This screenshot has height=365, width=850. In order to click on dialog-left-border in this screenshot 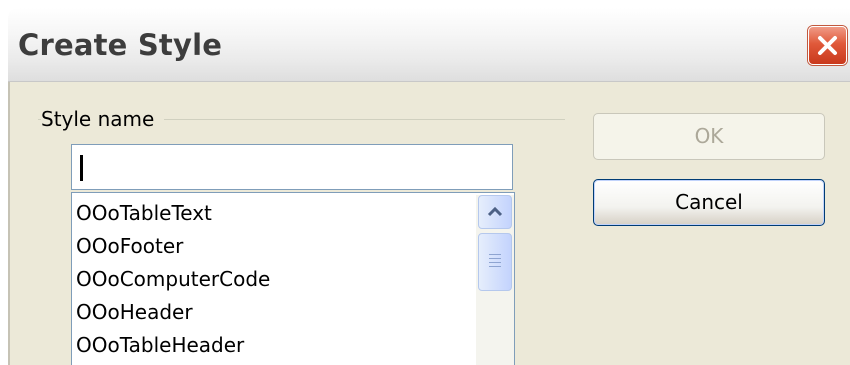, I will do `click(9, 223)`.